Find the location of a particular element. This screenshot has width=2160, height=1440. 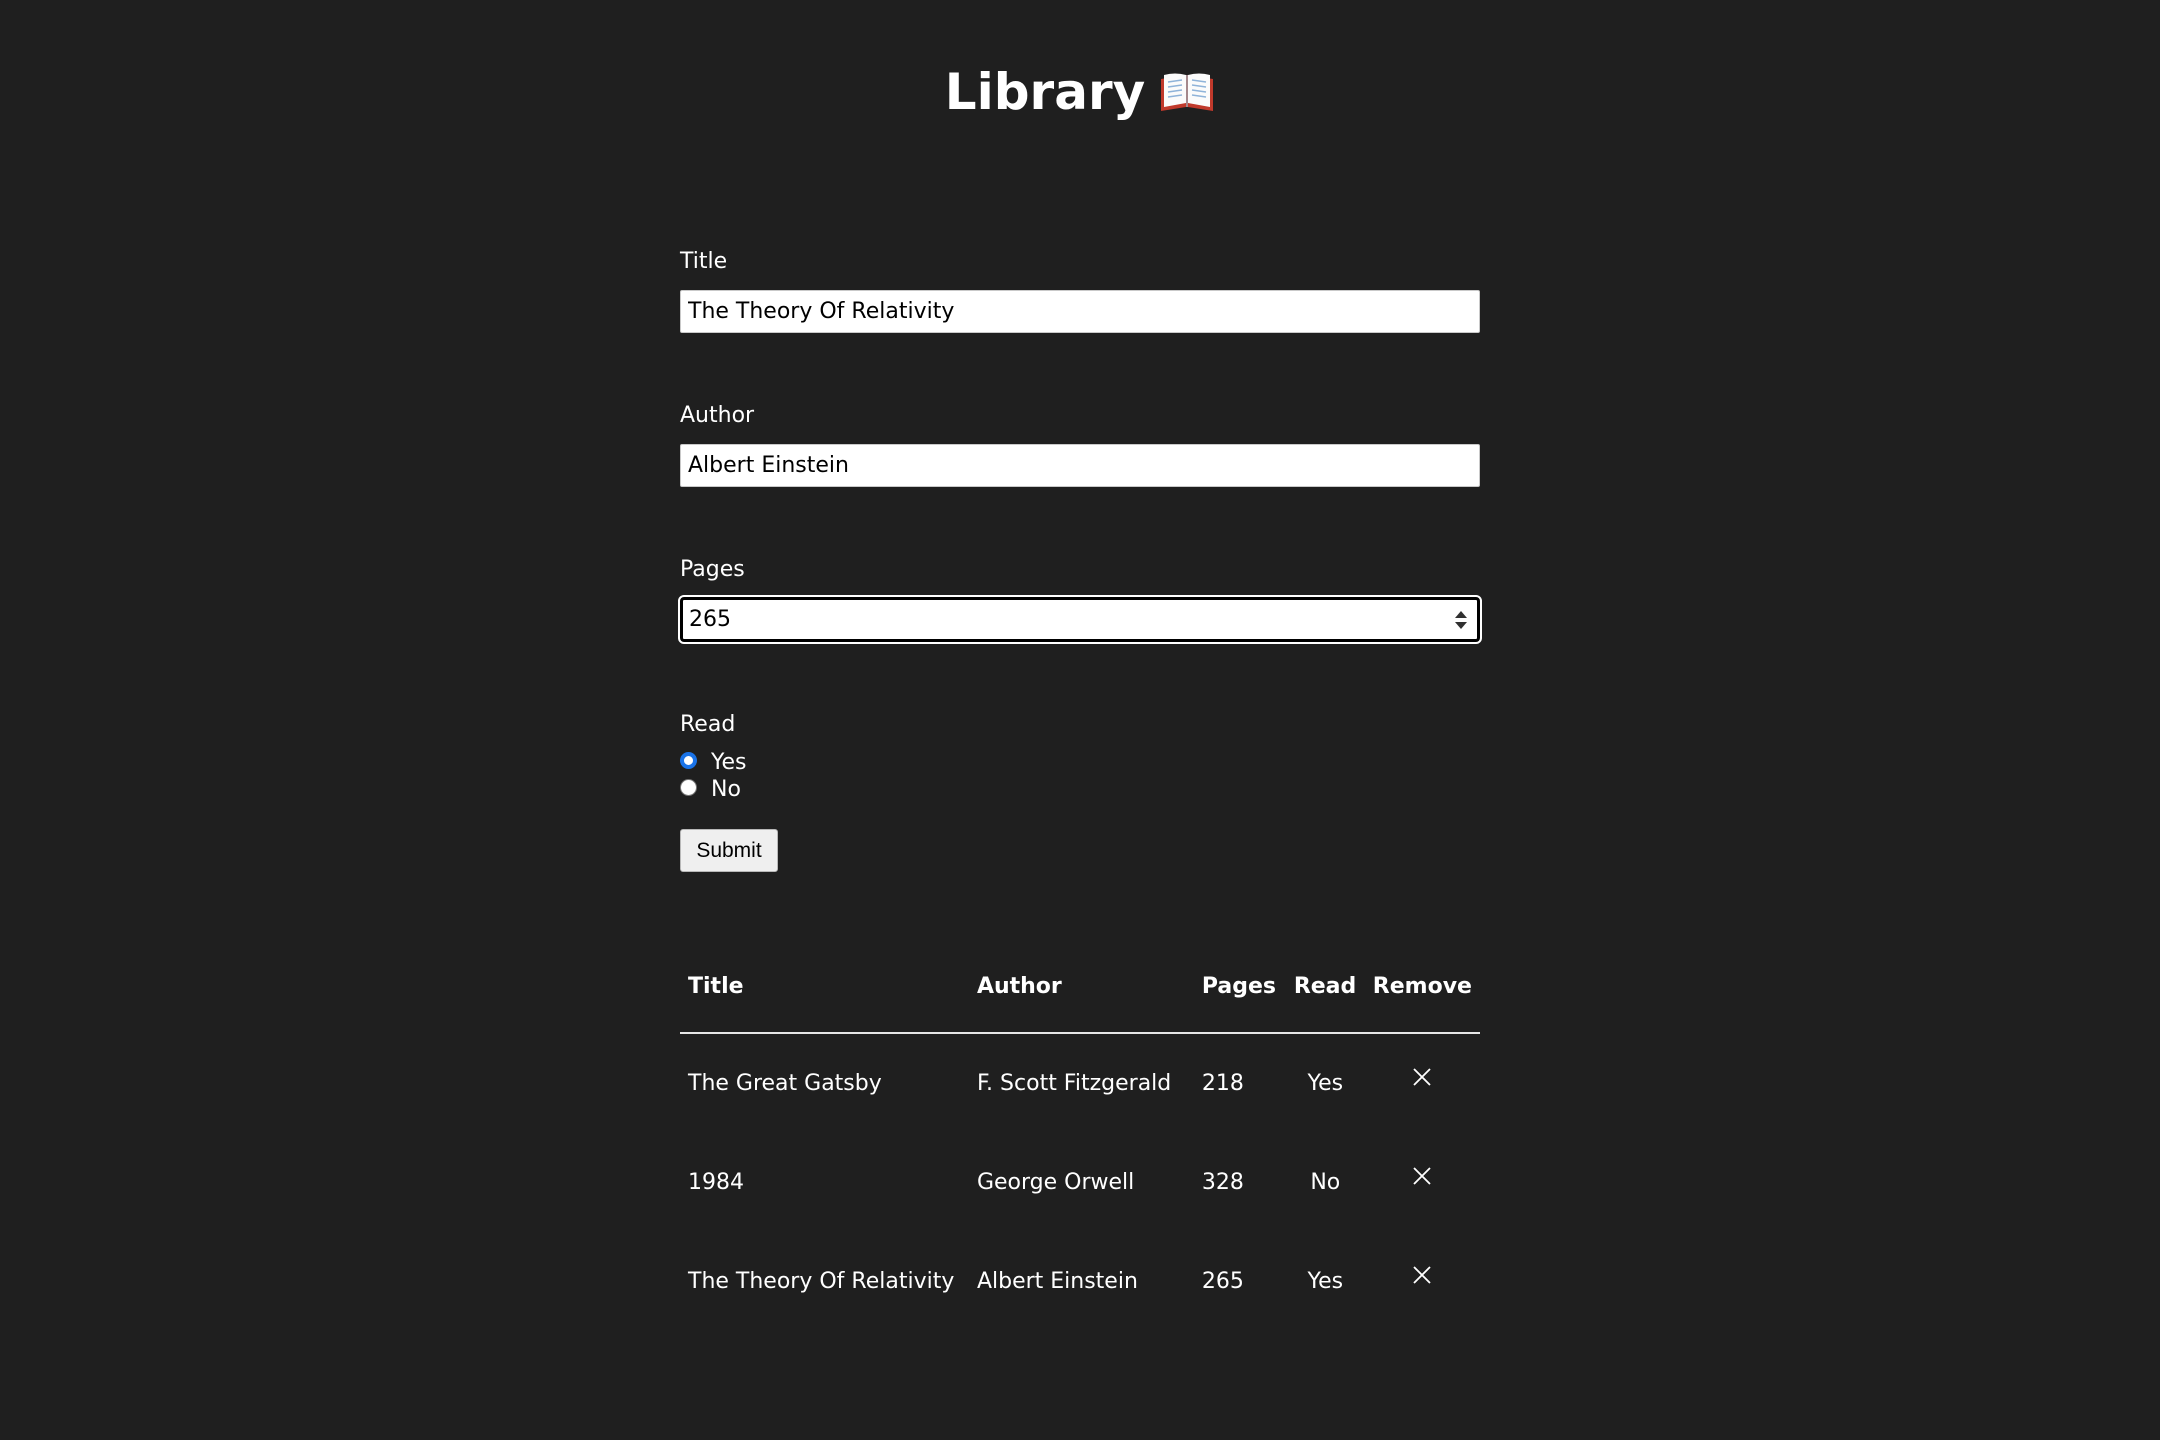

title-label: Title is located at coordinates (704, 261).